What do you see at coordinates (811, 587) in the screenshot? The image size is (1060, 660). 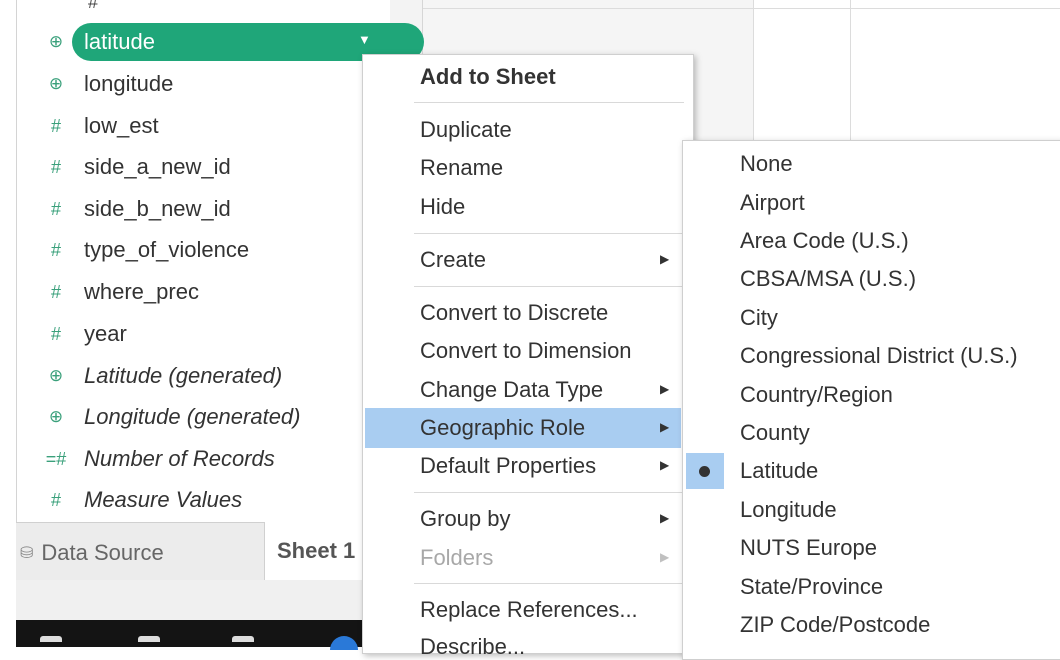 I see `role-state-province: State/Province` at bounding box center [811, 587].